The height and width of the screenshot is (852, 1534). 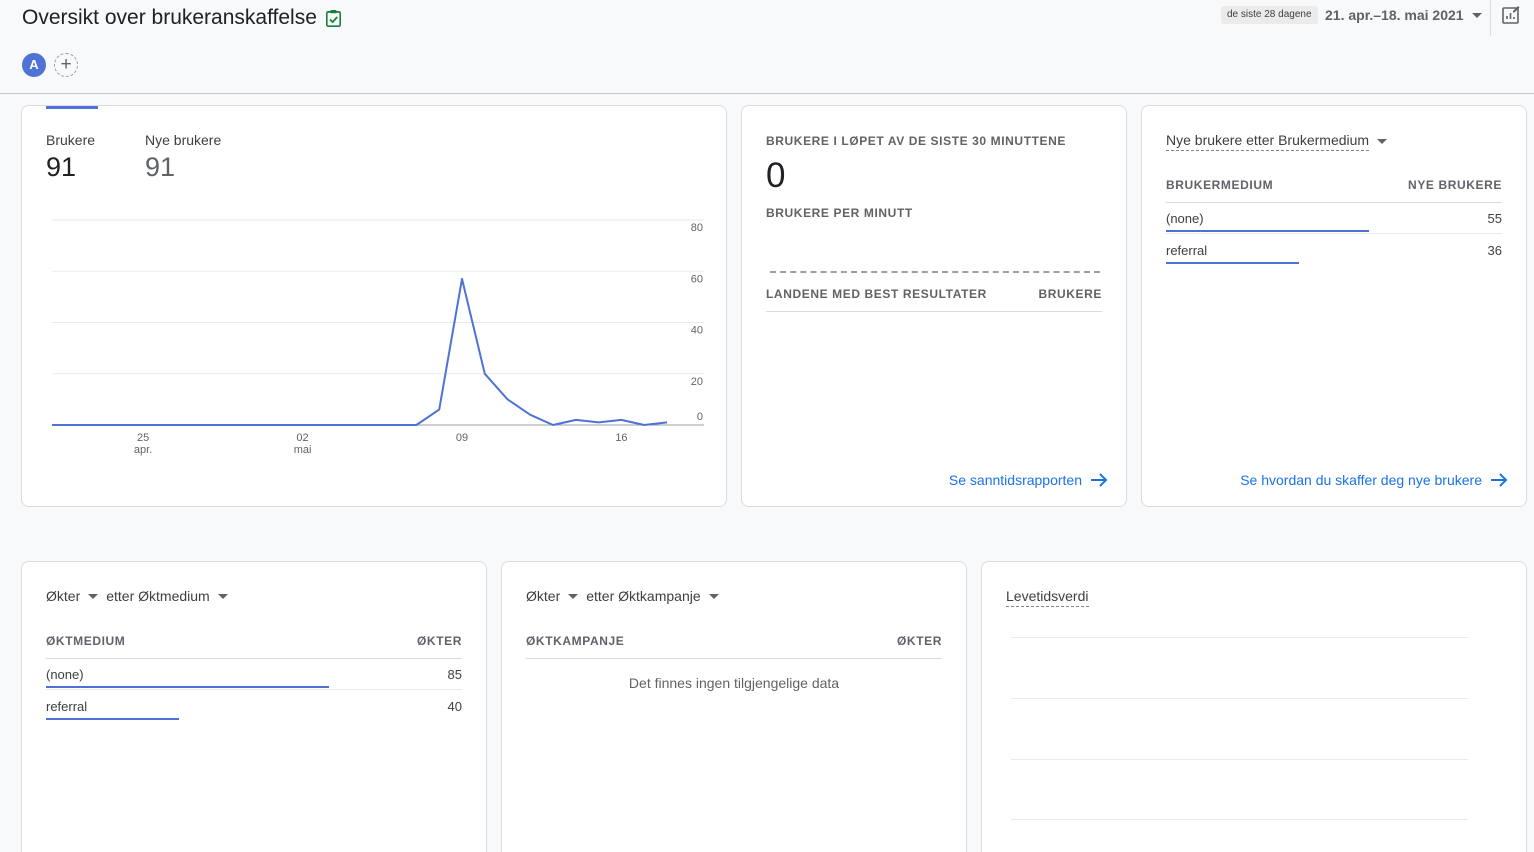 I want to click on sessions-medium-table-header: ØKTMEDIUM ØKTER, so click(x=254, y=646).